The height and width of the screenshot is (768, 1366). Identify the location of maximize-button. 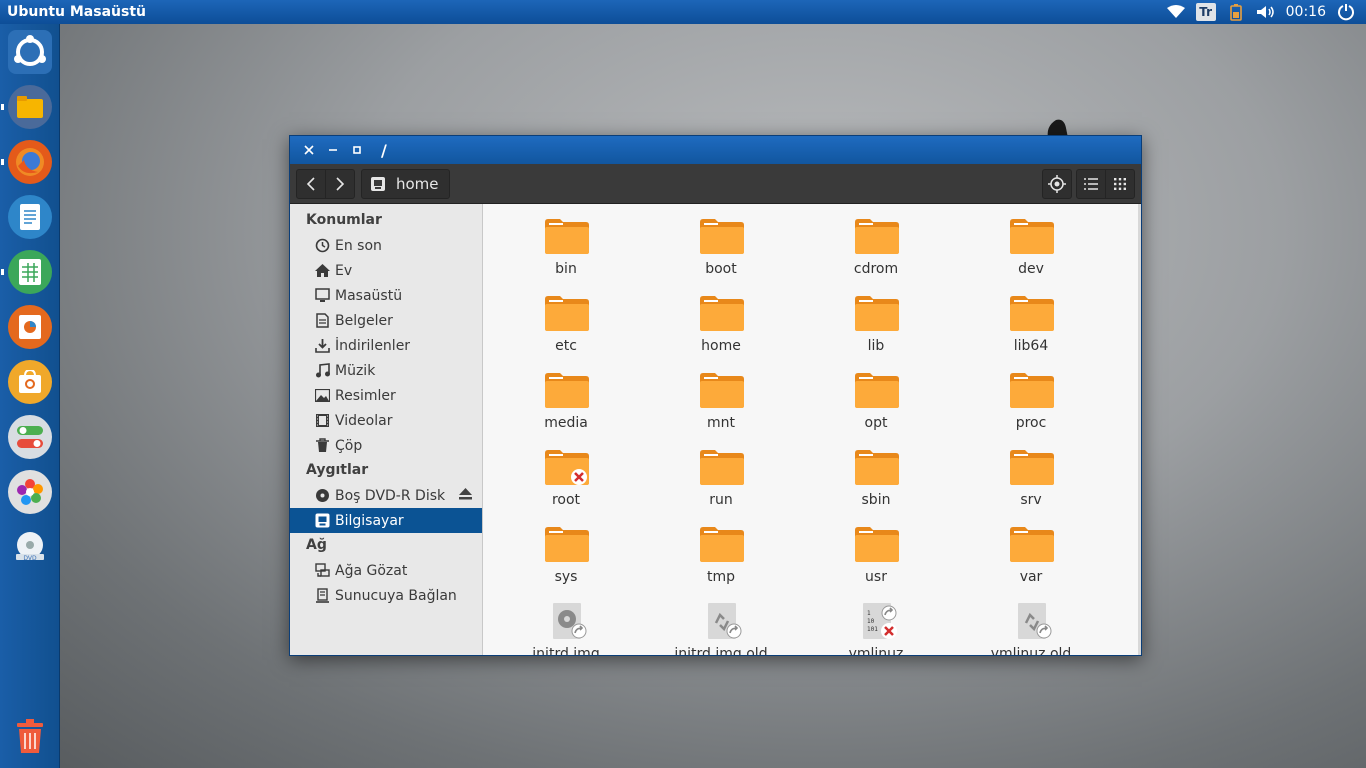
(357, 150).